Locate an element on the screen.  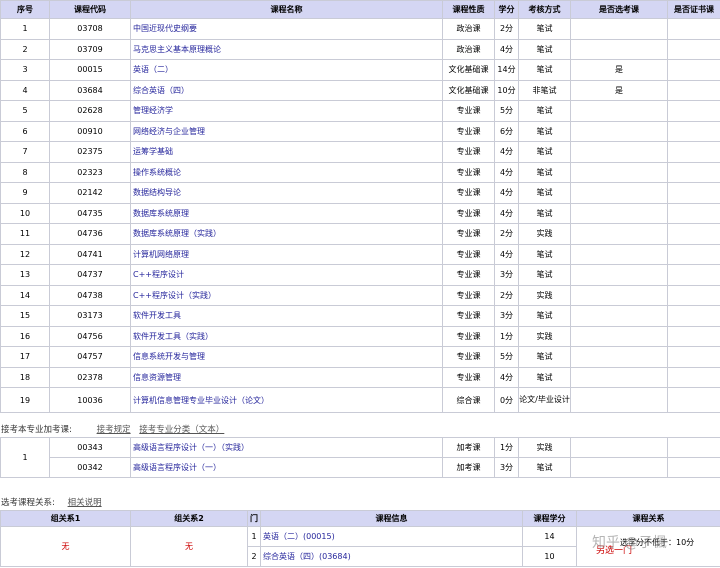
extra-course-link: 高级语言程序设计（一） is located at coordinates (177, 467).